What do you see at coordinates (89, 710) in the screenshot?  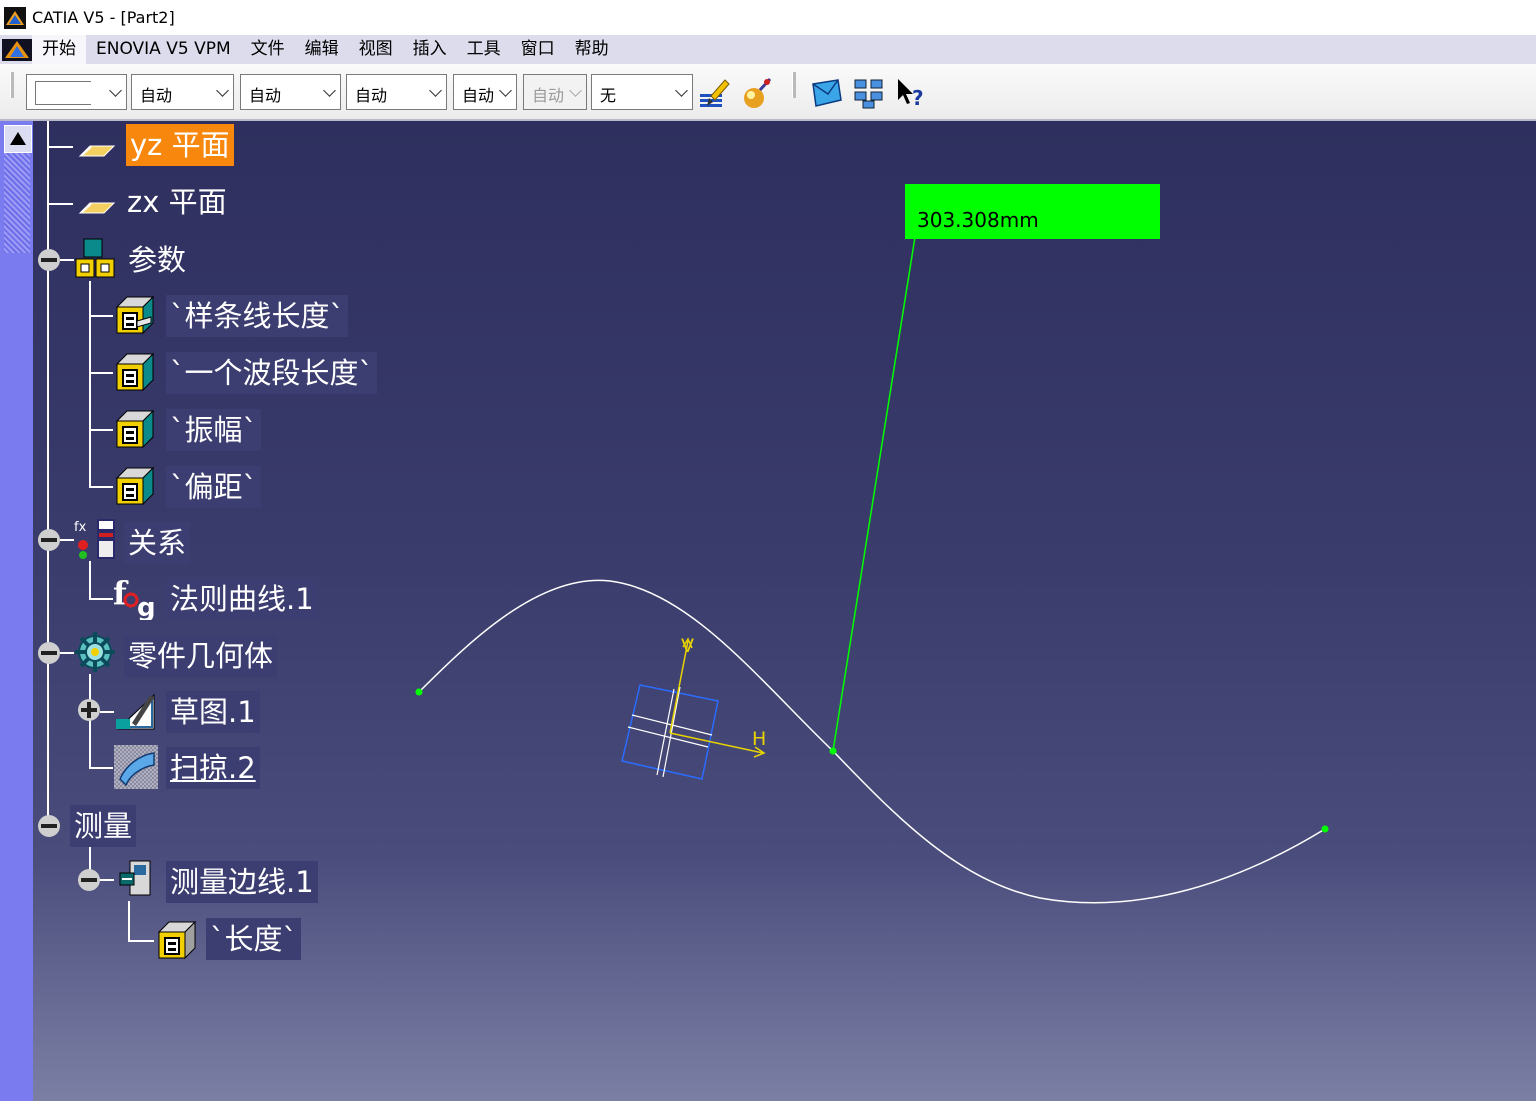 I see `expand-toggle-icon` at bounding box center [89, 710].